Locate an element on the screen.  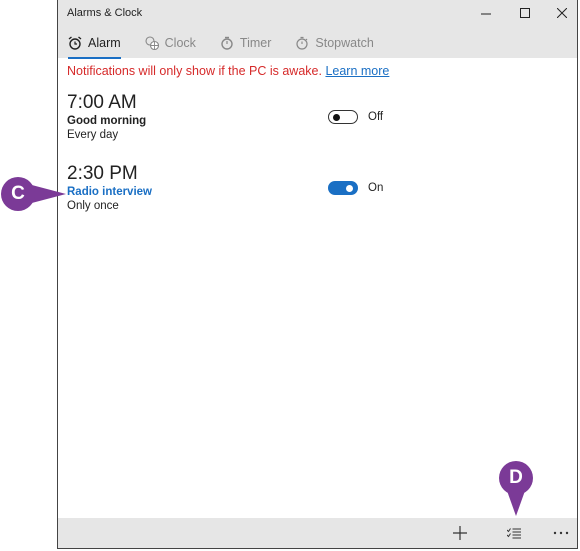
tab-bar: Alarm Clock Timer Stopwatch is located at coordinates (233, 45).